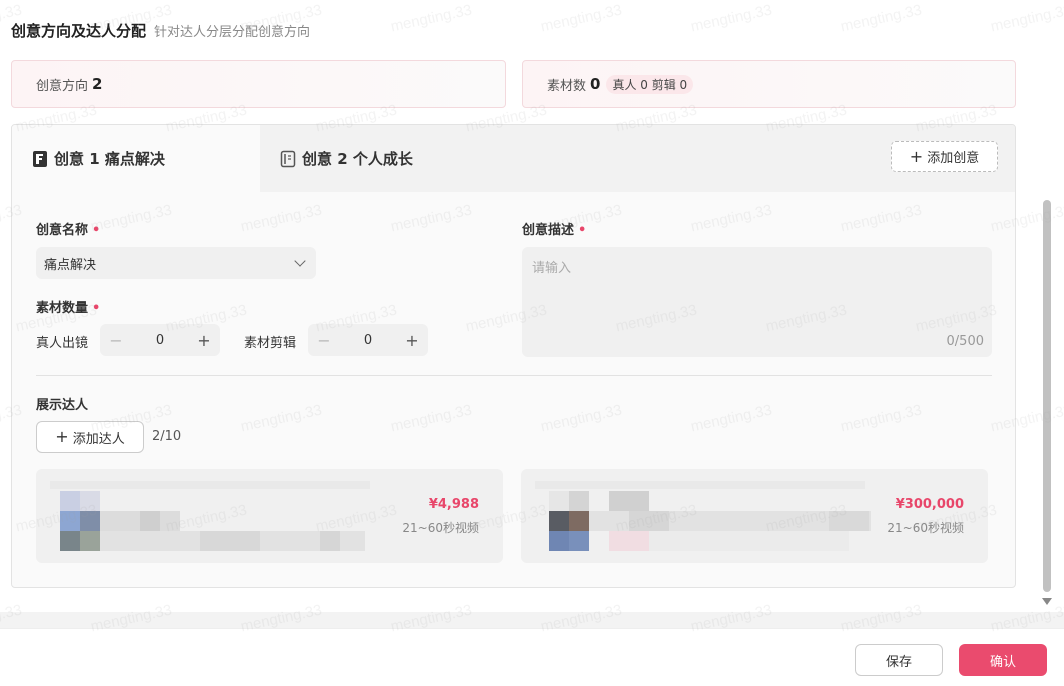  I want to click on talent-price: ¥300,000, so click(929, 504).